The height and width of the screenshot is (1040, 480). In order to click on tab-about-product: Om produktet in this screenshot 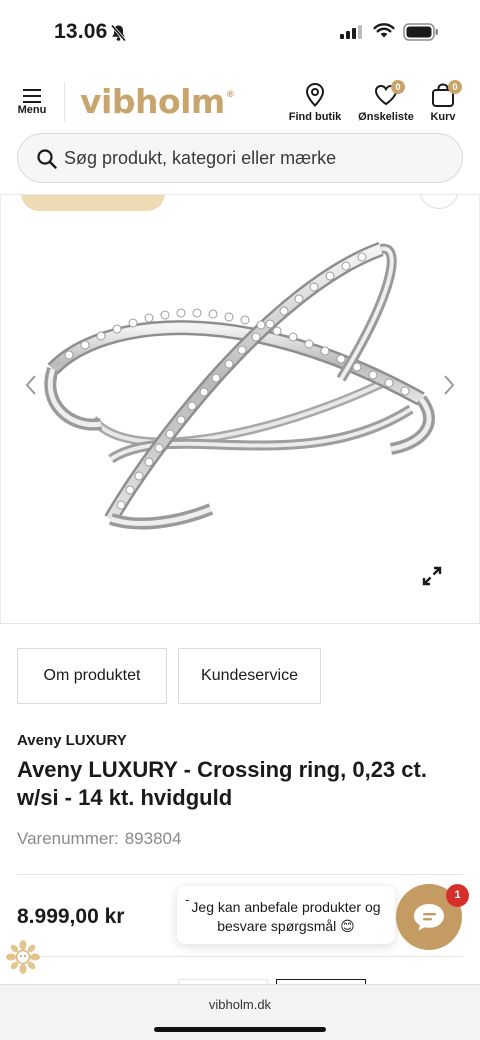, I will do `click(92, 676)`.